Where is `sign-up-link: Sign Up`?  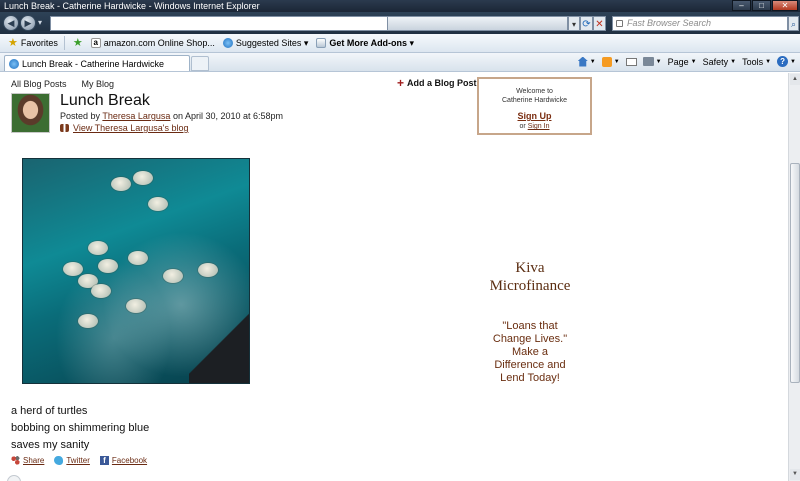
sign-up-link: Sign Up is located at coordinates (534, 116).